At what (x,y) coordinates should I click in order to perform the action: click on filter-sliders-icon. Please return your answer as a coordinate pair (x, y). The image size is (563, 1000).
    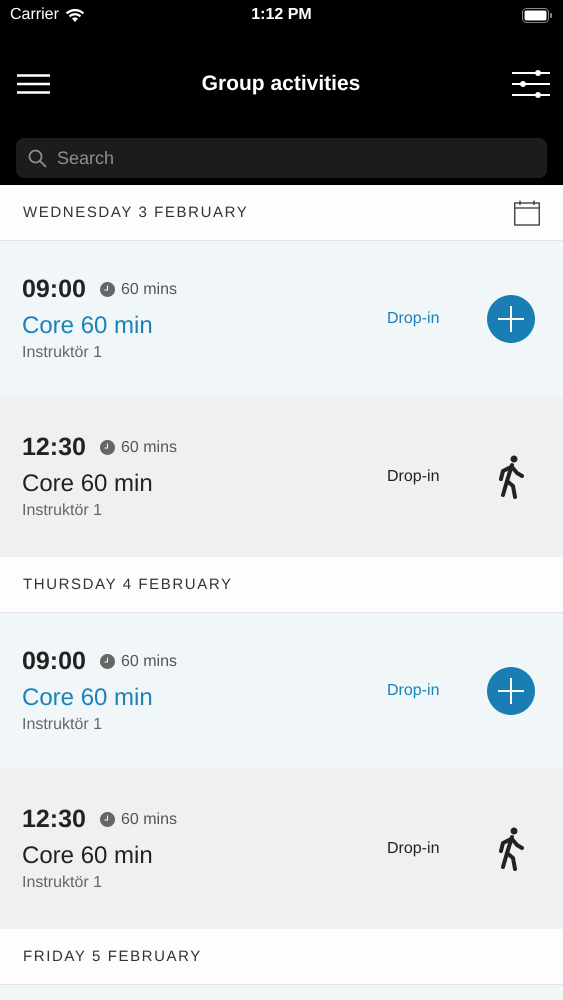
    Looking at the image, I should click on (531, 84).